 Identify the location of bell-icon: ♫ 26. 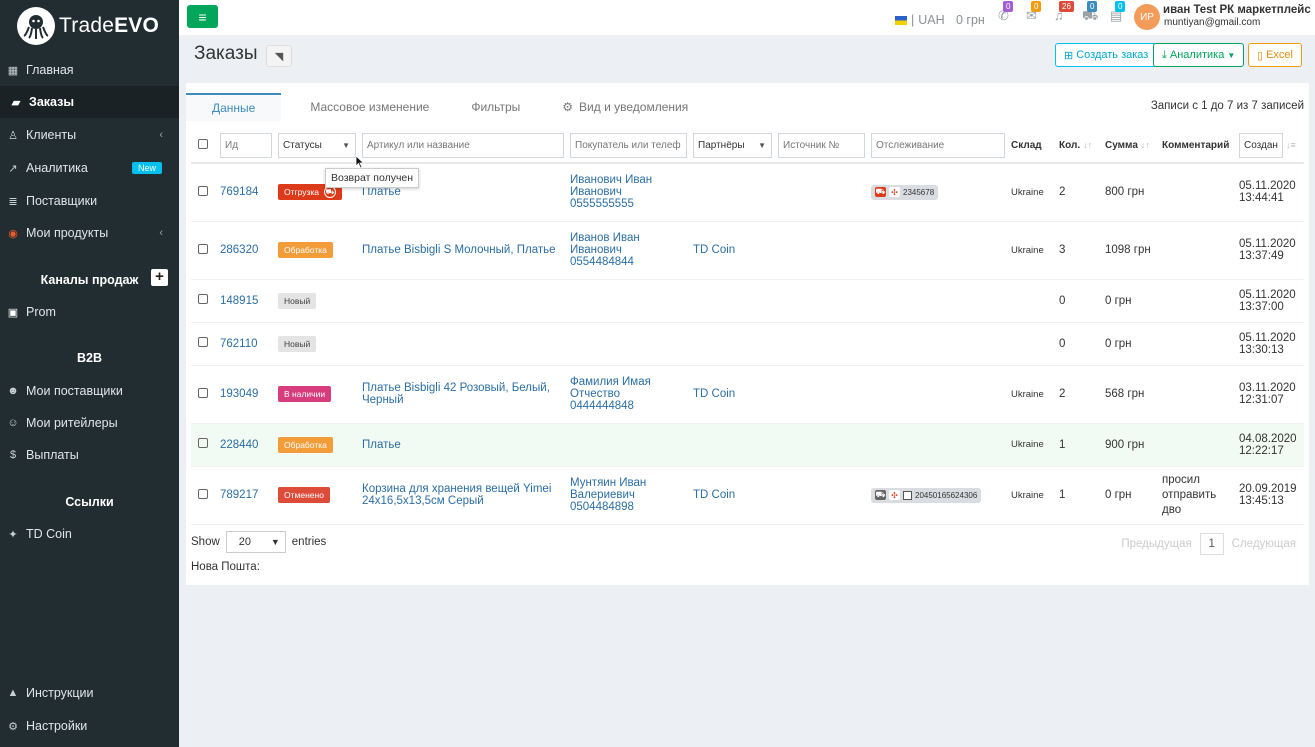
(1064, 12).